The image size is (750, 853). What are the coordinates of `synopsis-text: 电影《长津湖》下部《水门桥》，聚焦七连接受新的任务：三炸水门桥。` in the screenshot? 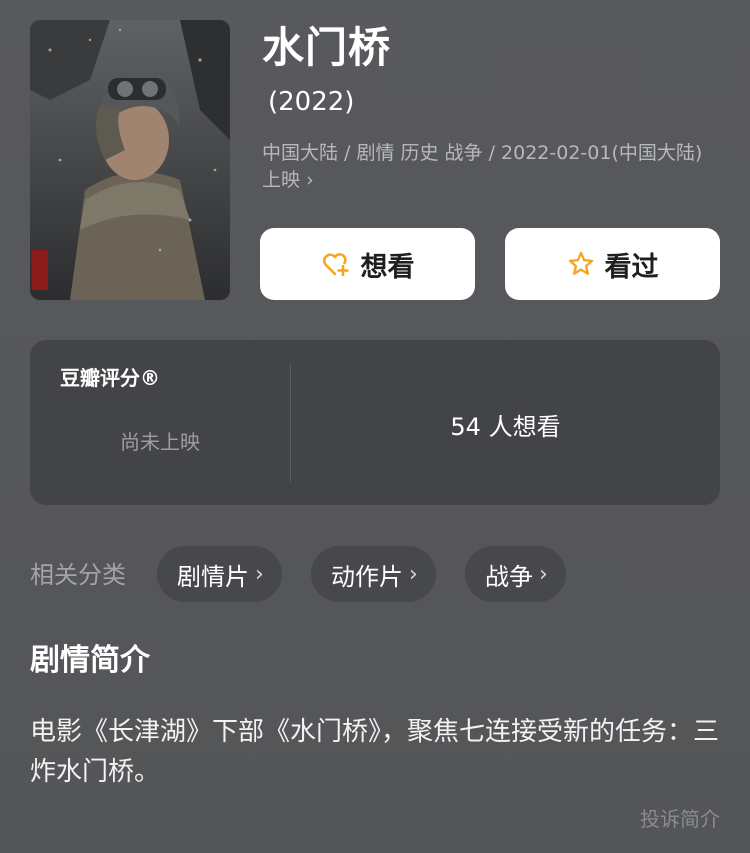 It's located at (375, 752).